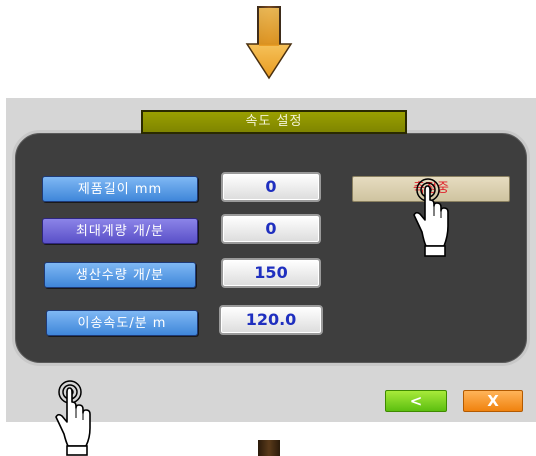  What do you see at coordinates (120, 275) in the screenshot?
I see `production-qty-label-button: 생산수량 개/분` at bounding box center [120, 275].